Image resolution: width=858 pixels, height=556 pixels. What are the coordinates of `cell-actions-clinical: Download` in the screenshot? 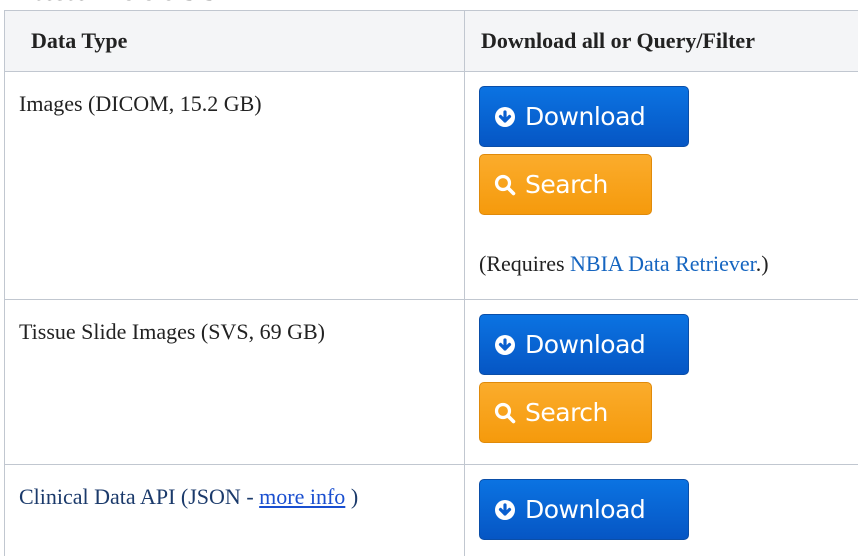 It's located at (661, 510).